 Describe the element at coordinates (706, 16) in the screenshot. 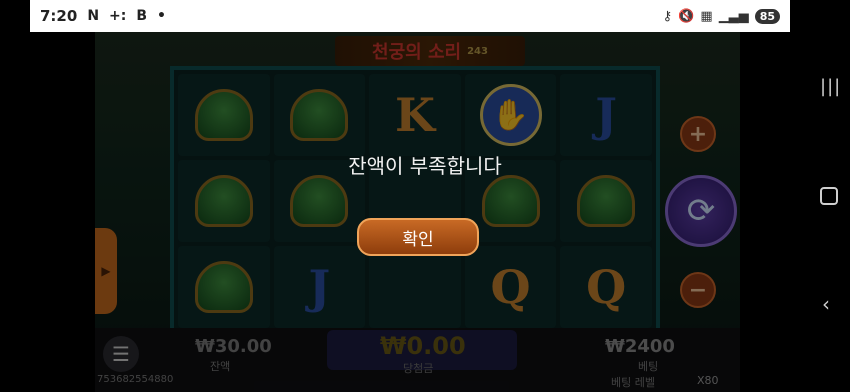

I see `data-icon: ▦` at that location.